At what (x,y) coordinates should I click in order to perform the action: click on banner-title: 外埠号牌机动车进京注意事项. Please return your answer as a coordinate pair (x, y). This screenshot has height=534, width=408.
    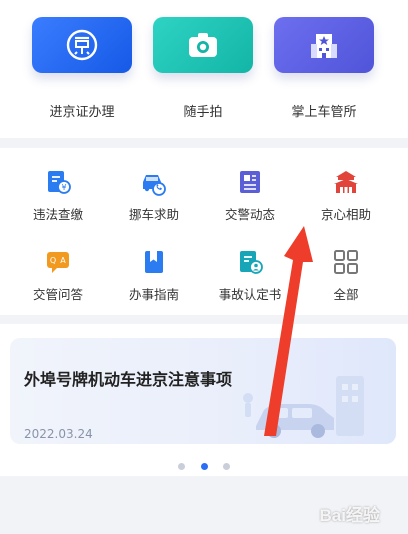
    Looking at the image, I should click on (128, 379).